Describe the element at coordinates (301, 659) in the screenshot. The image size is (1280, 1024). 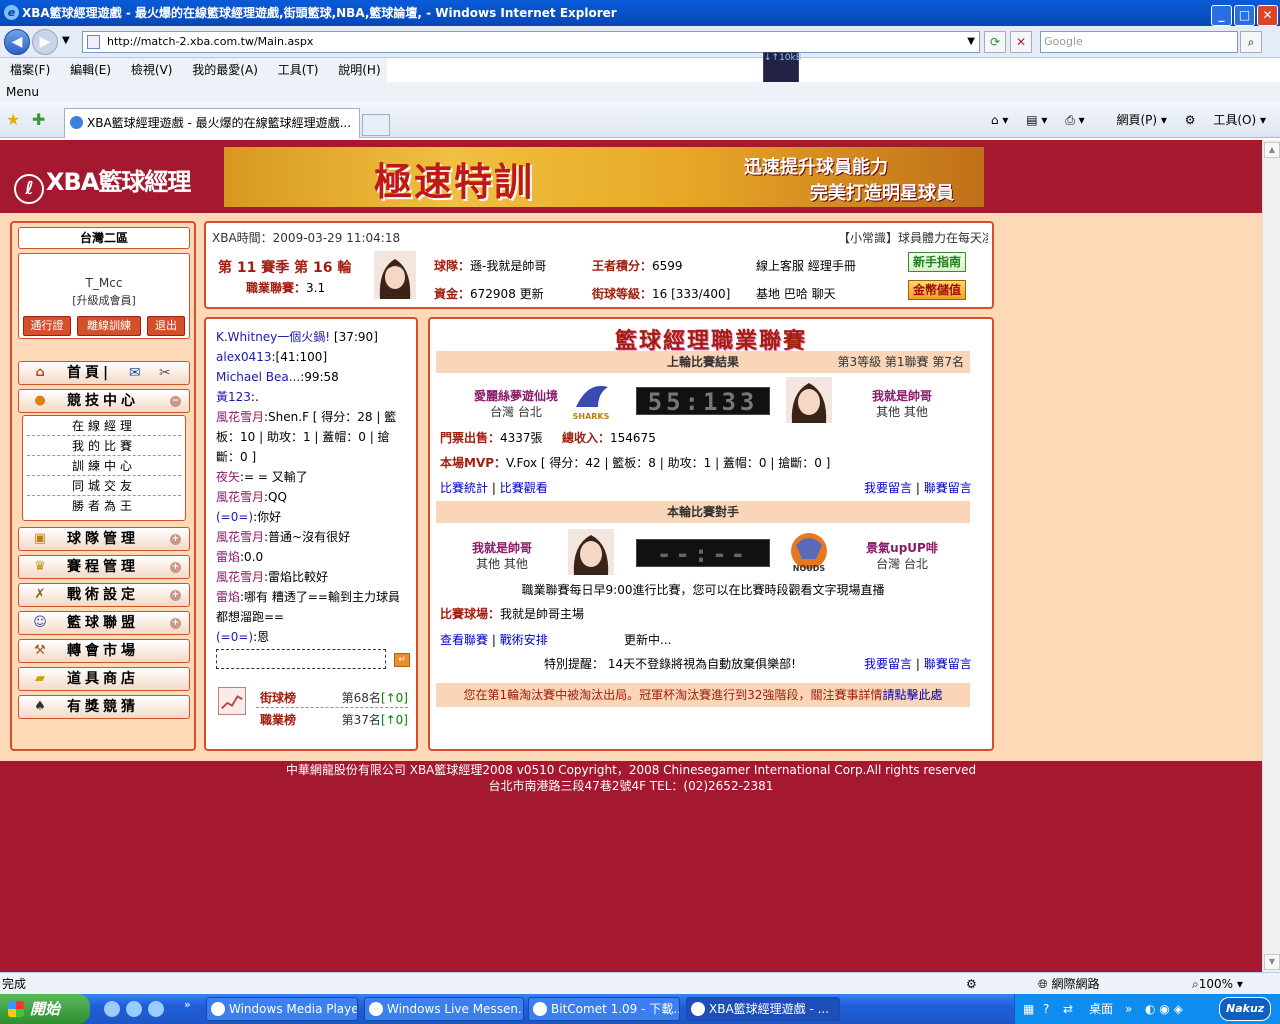
I see `chat-input` at that location.